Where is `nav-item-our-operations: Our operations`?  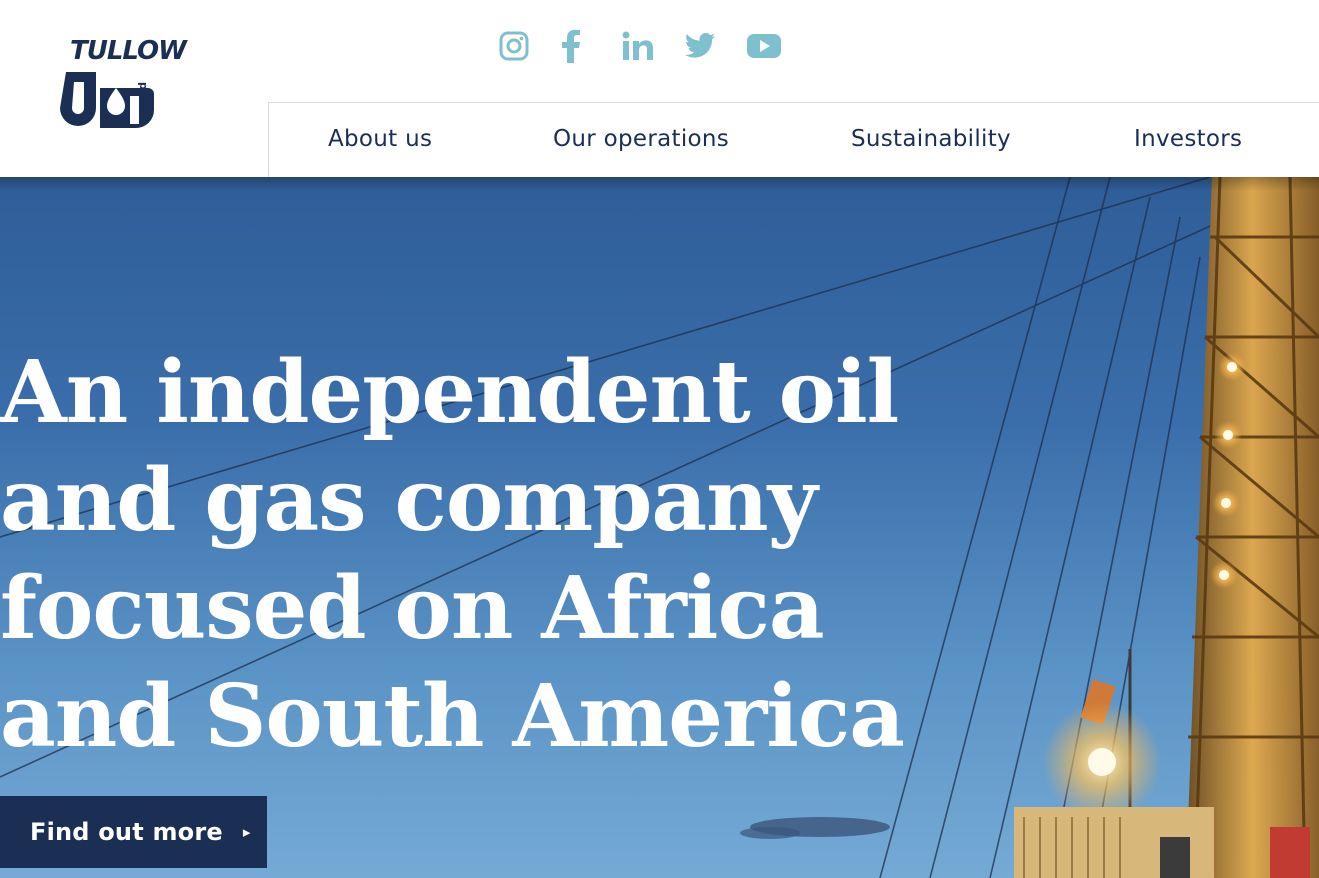
nav-item-our-operations: Our operations is located at coordinates (641, 140).